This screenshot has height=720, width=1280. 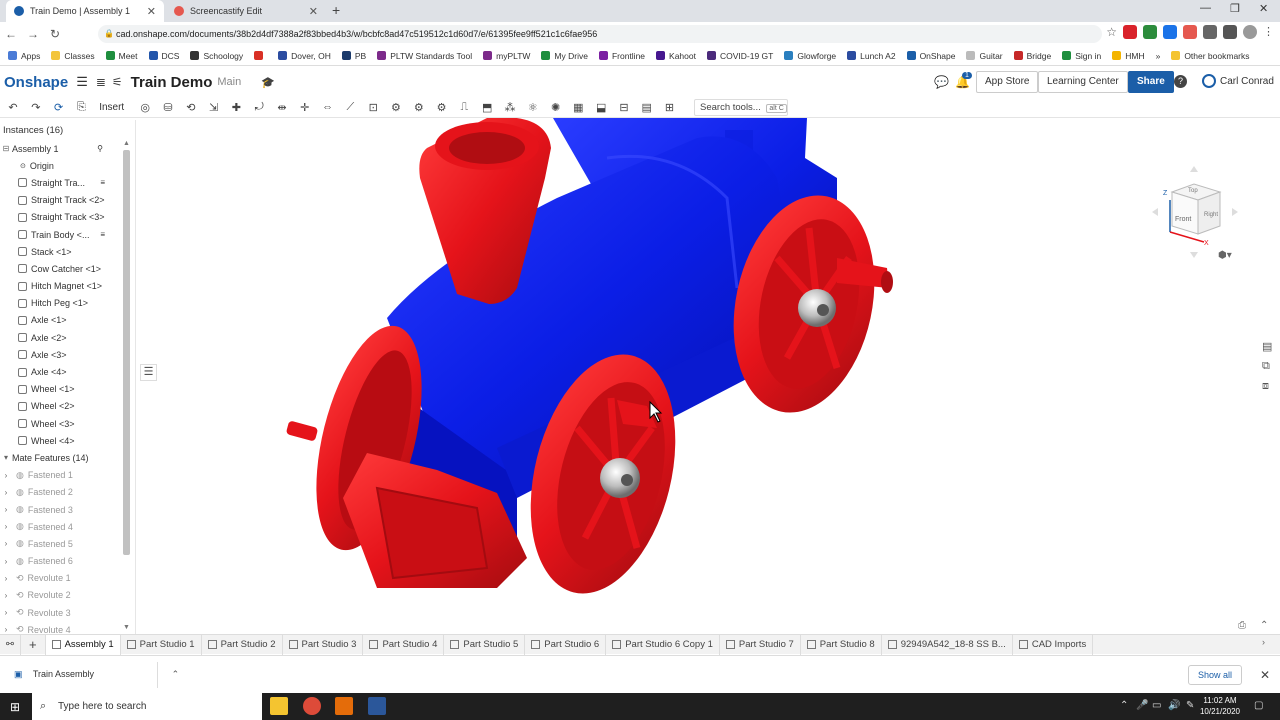 What do you see at coordinates (1142, 705) in the screenshot?
I see `microphone-icon: 🎤` at bounding box center [1142, 705].